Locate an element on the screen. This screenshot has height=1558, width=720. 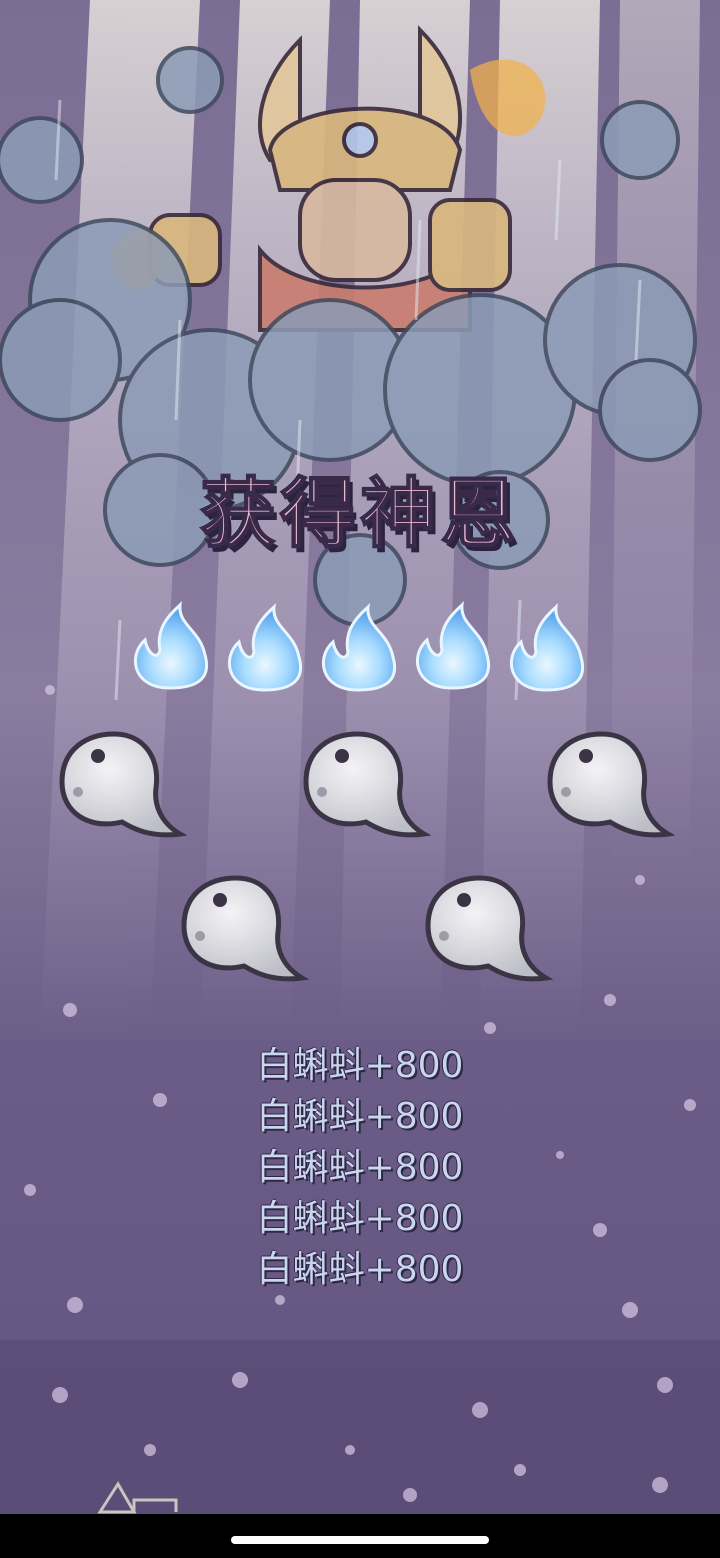
home-indicator is located at coordinates (360, 1540).